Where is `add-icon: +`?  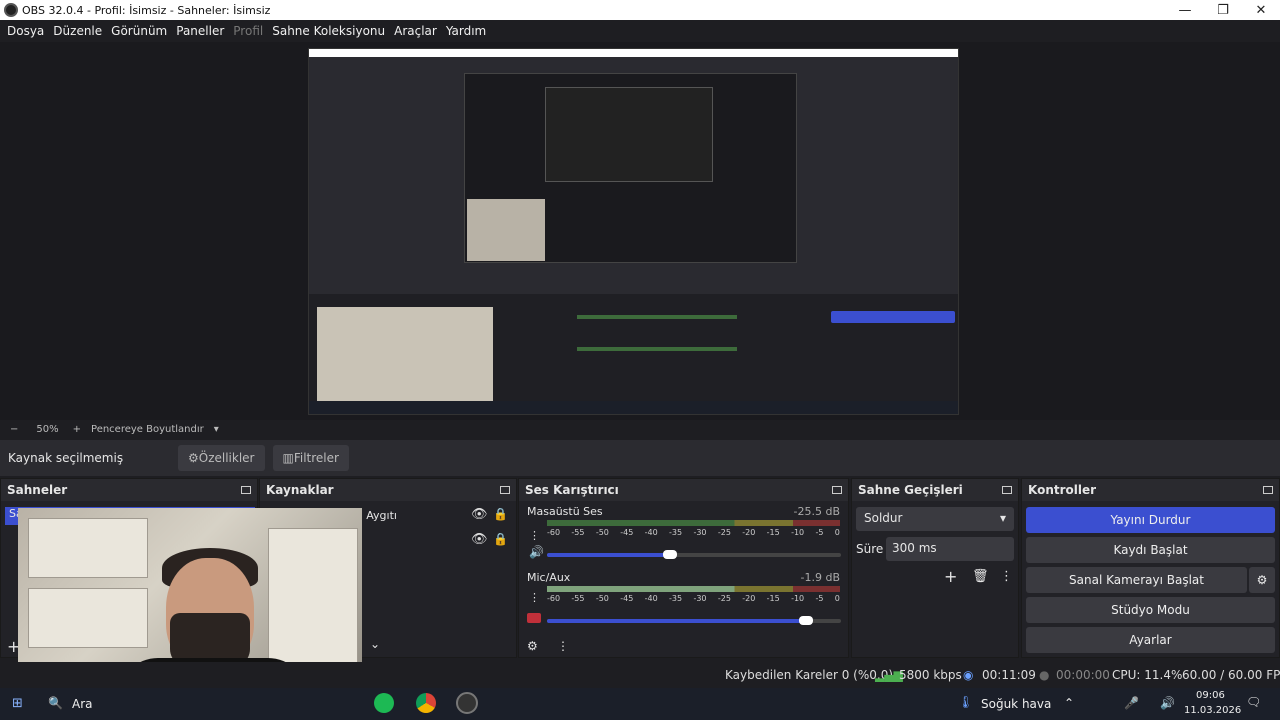
add-icon: + is located at coordinates (950, 576).